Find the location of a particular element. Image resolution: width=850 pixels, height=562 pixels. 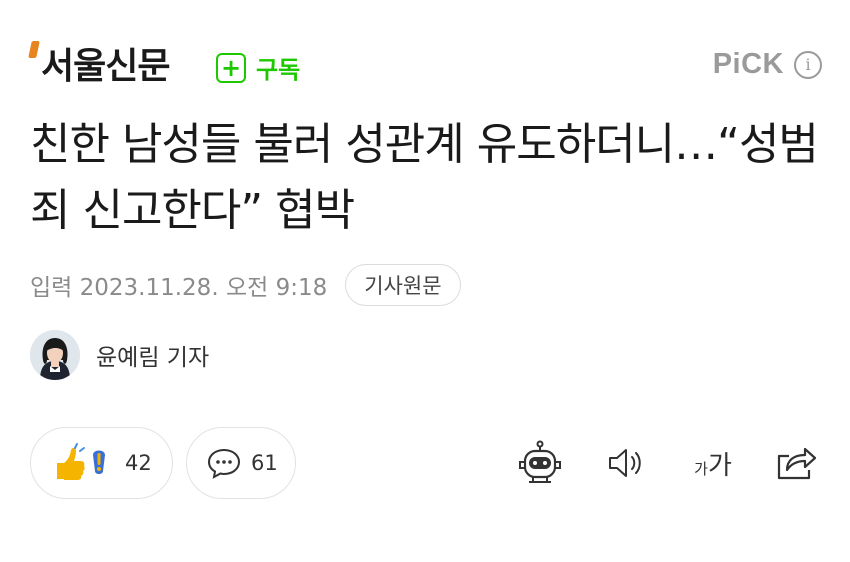

font-size-button: 가가 is located at coordinates (713, 463).